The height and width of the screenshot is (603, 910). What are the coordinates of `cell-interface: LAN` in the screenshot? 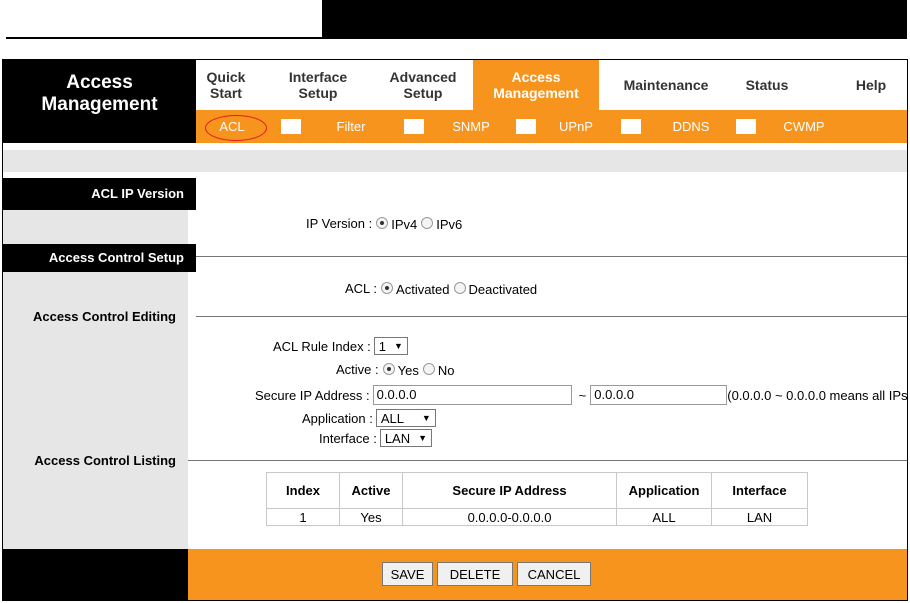 It's located at (759, 517).